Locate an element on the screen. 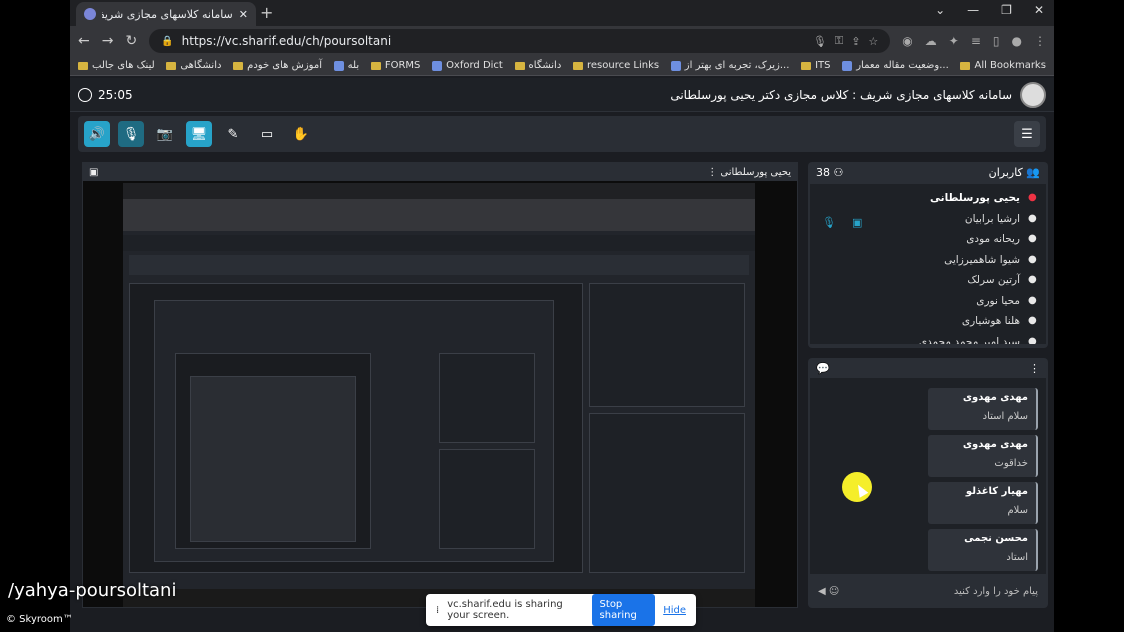 The image size is (1124, 632). cursor-icon is located at coordinates (861, 490).